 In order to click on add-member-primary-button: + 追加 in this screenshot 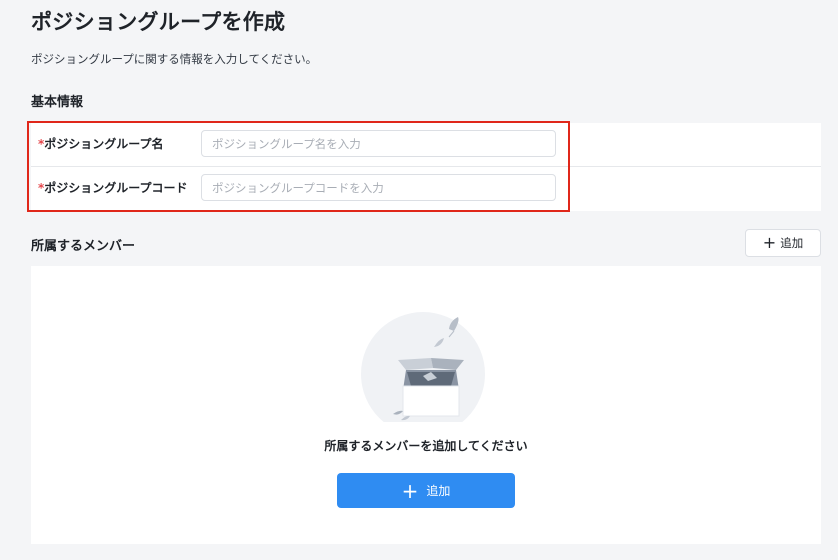, I will do `click(426, 490)`.